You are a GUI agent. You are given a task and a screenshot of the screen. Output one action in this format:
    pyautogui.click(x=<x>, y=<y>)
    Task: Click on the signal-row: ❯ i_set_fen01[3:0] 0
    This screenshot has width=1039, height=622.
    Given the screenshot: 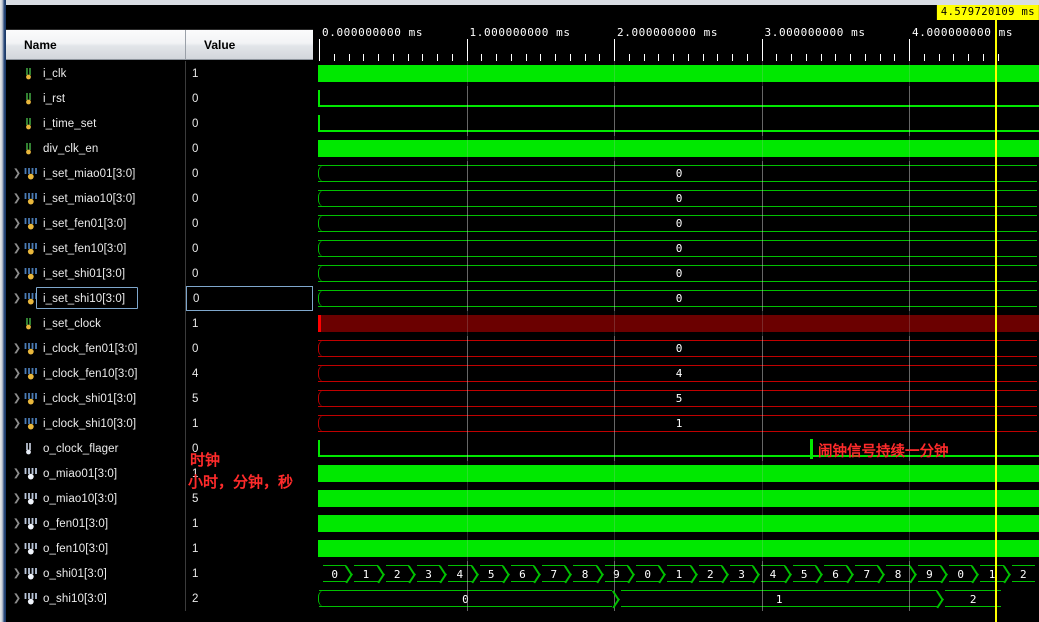 What is the action you would take?
    pyautogui.click(x=159, y=223)
    